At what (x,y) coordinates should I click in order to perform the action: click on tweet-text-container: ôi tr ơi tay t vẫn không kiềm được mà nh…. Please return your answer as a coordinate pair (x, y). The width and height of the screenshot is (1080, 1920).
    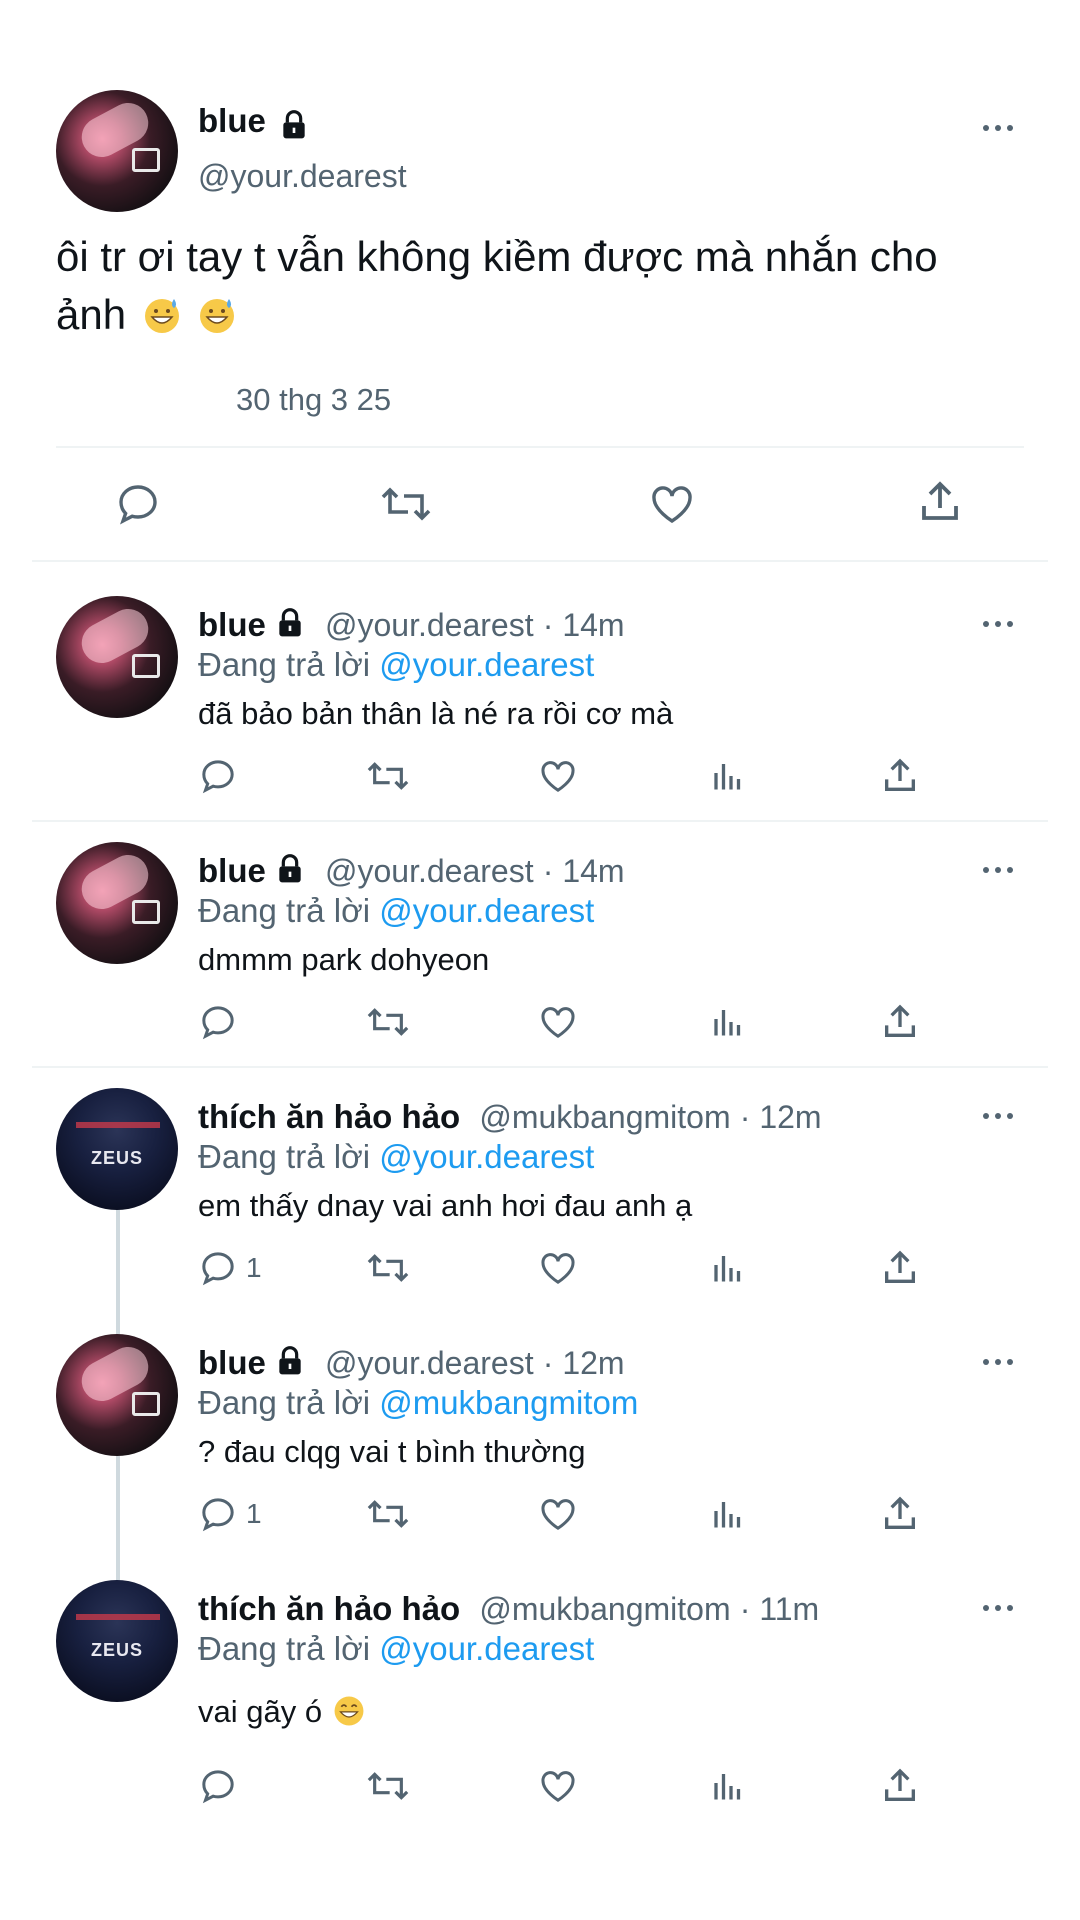
    Looking at the image, I should click on (536, 286).